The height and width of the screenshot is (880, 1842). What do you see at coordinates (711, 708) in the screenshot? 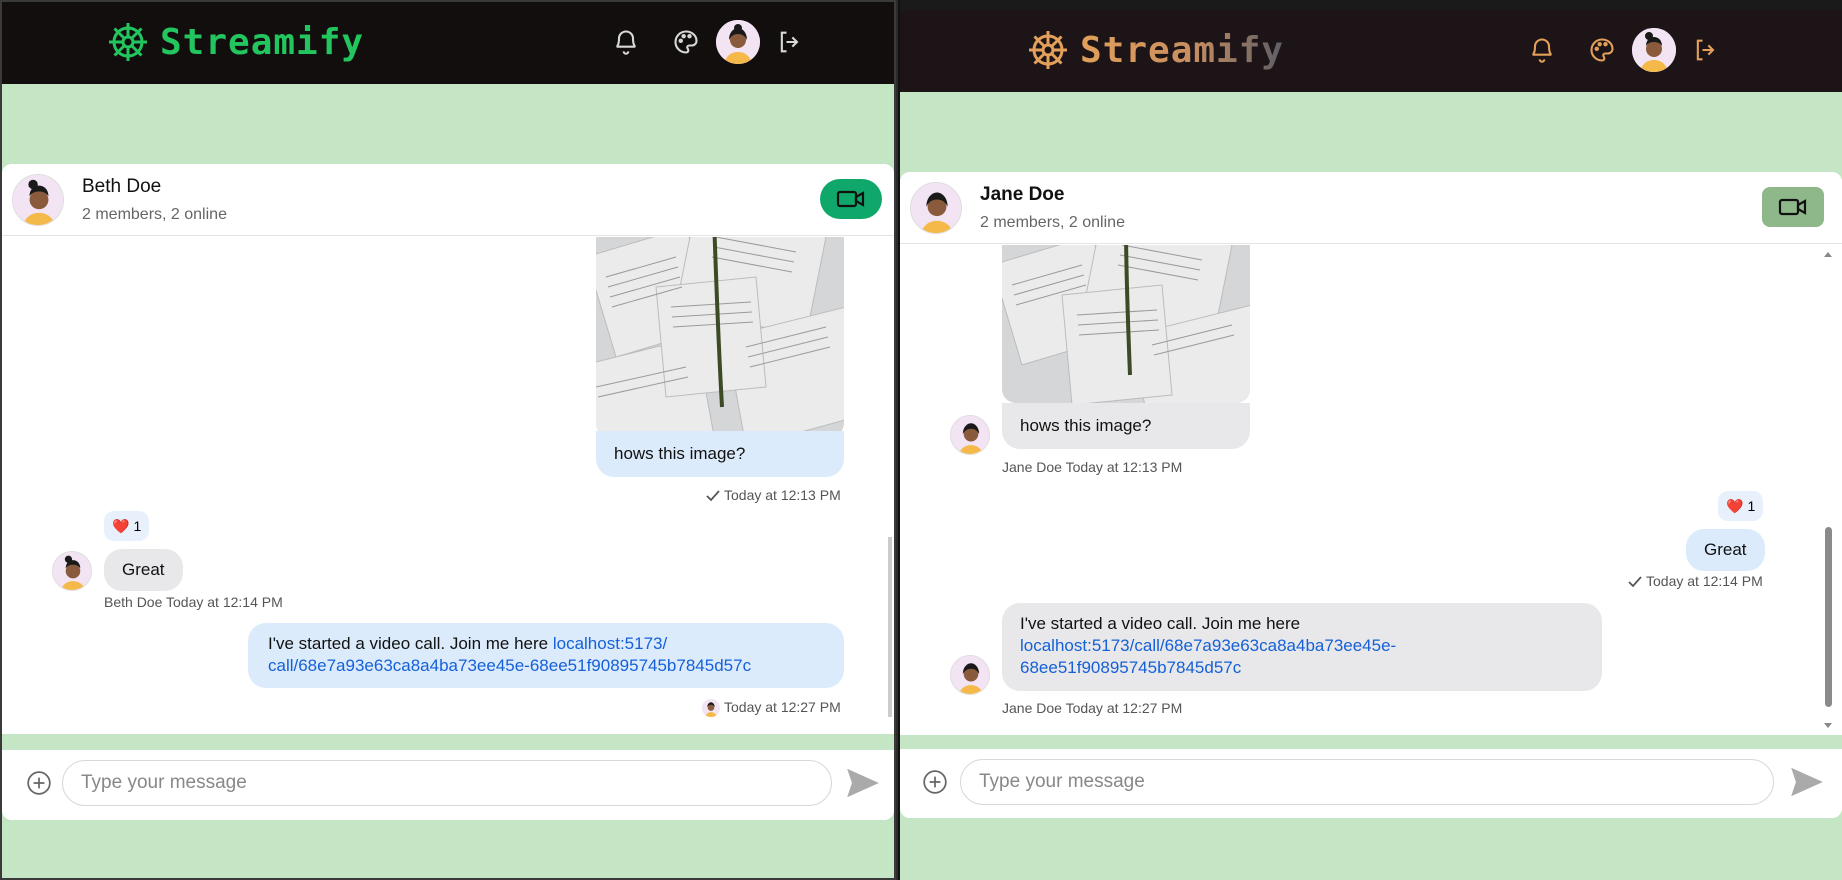
I see `read-receipt-avatar` at bounding box center [711, 708].